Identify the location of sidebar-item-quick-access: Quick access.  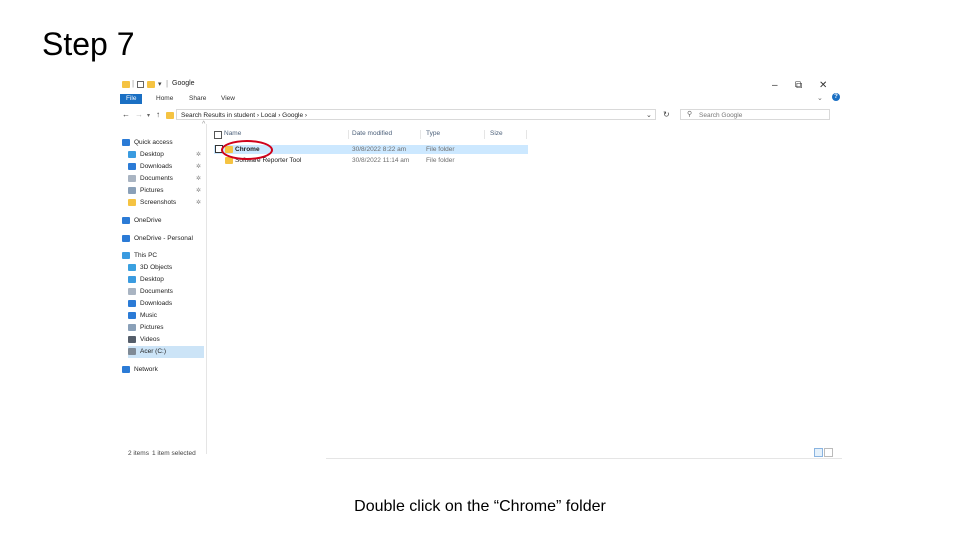
(147, 143).